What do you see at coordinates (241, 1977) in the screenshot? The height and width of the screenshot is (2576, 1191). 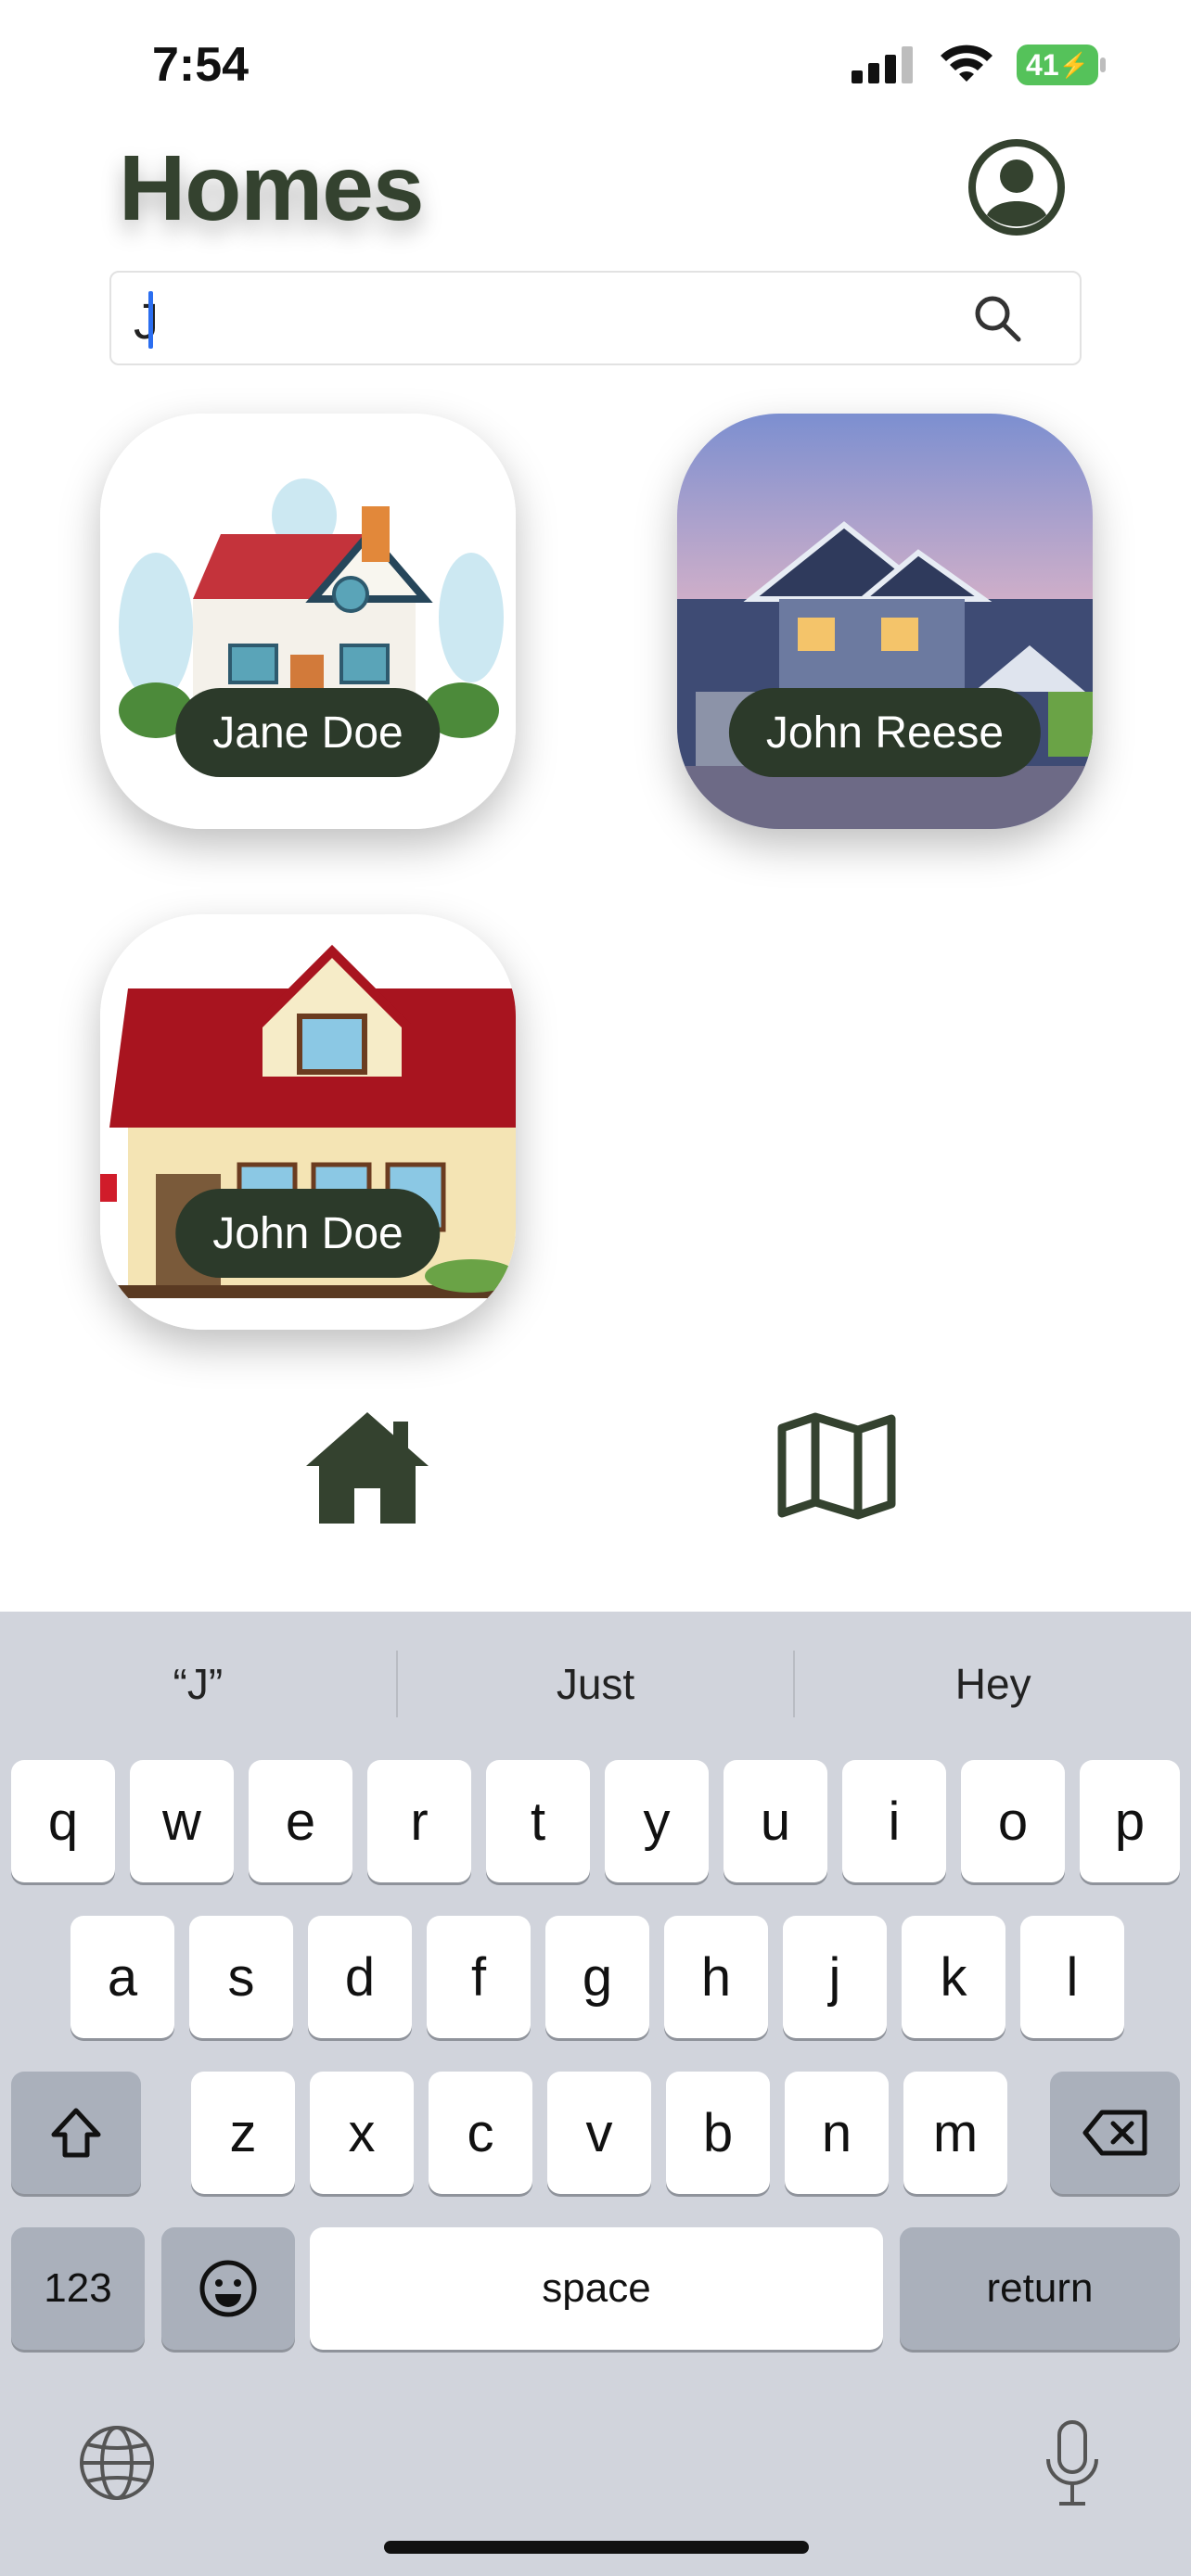 I see `key-s: s` at bounding box center [241, 1977].